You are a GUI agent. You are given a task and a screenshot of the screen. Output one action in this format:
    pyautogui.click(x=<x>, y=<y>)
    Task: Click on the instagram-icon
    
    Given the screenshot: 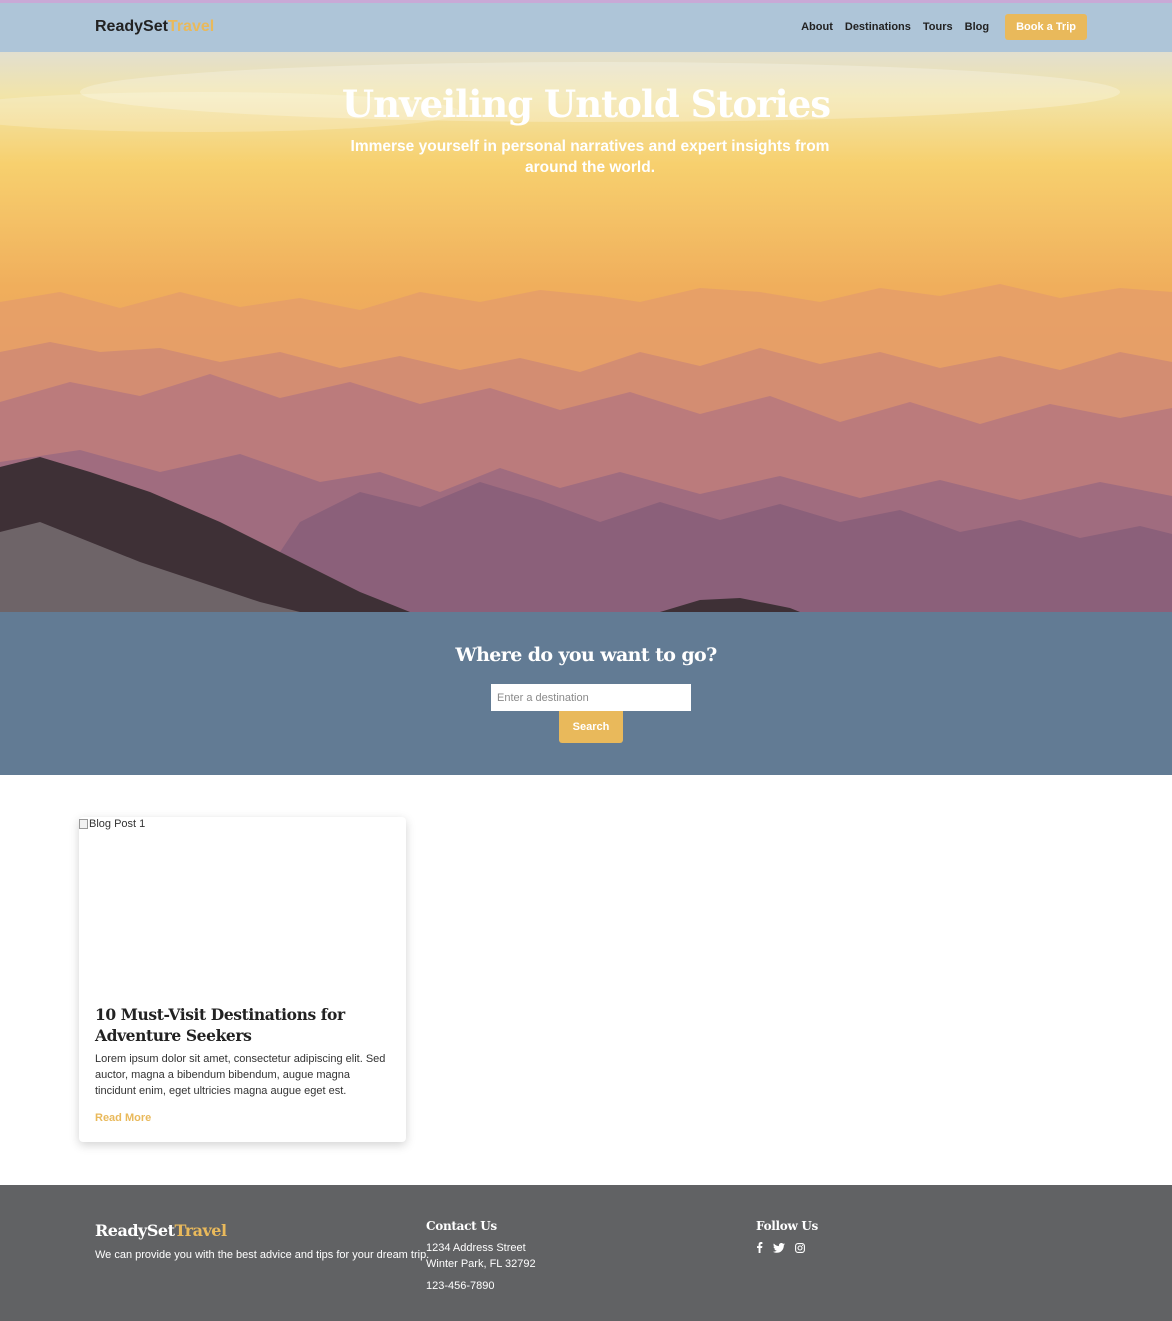 What is the action you would take?
    pyautogui.click(x=800, y=1247)
    